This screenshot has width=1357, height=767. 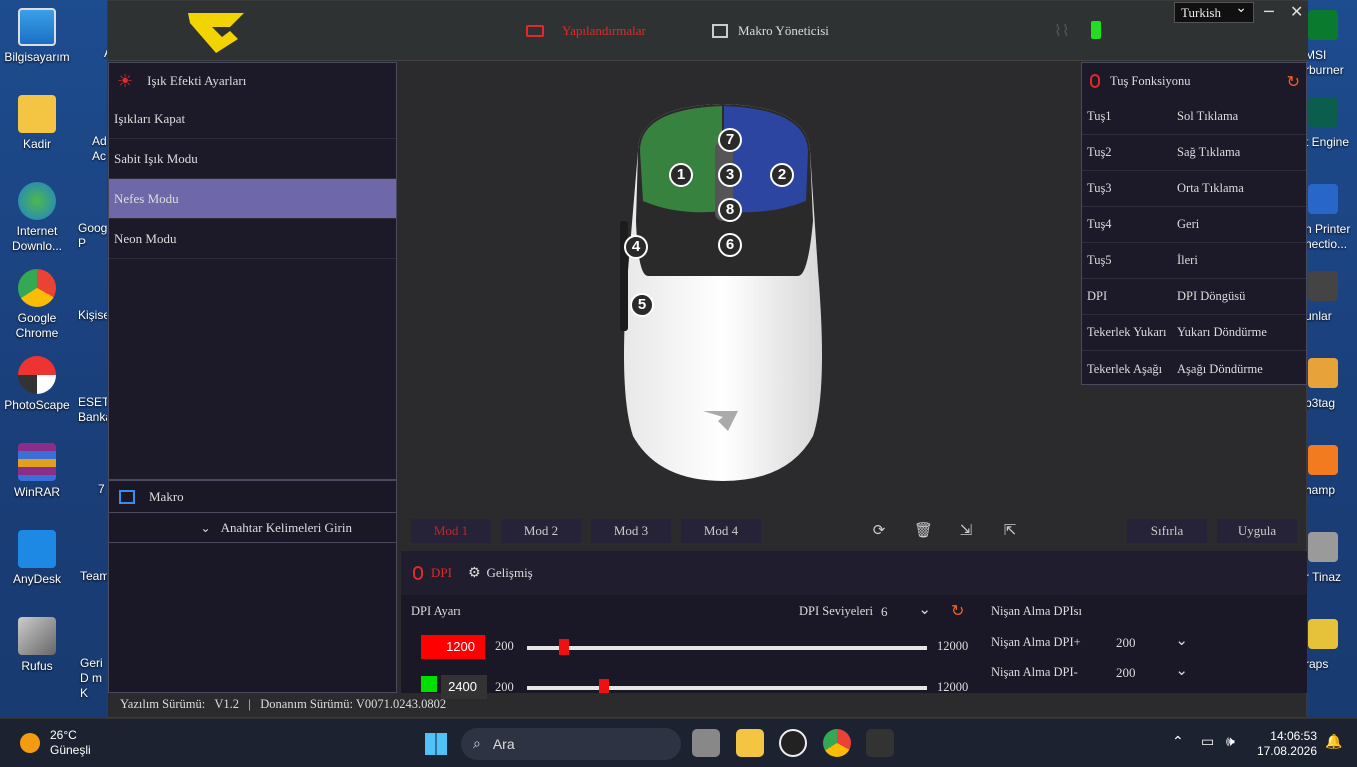 What do you see at coordinates (252, 239) in the screenshot?
I see `light-mode-neon: Neon Modu` at bounding box center [252, 239].